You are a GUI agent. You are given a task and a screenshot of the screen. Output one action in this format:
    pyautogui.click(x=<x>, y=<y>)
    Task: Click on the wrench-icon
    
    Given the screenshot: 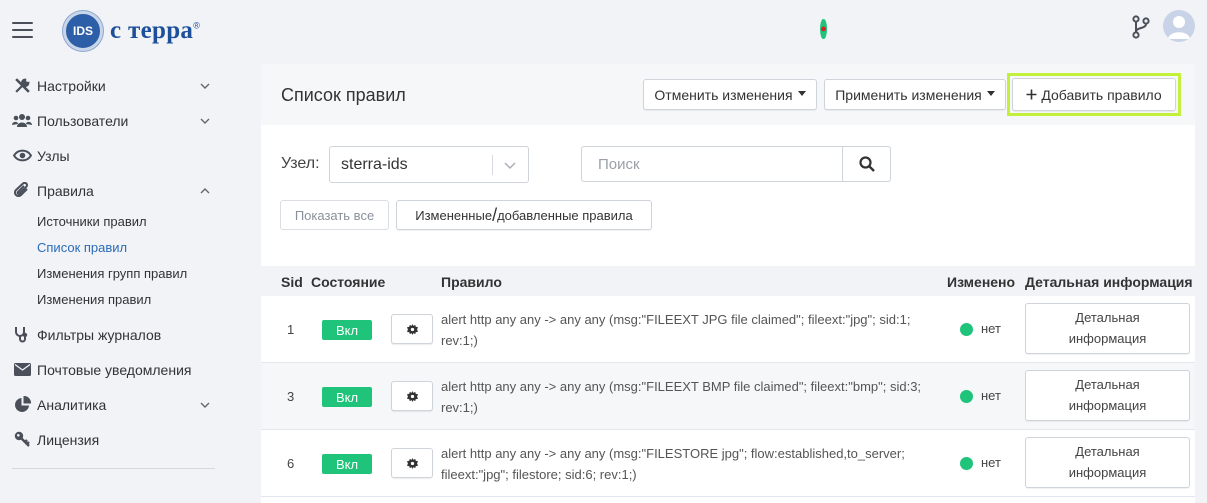 What is the action you would take?
    pyautogui.click(x=22, y=86)
    